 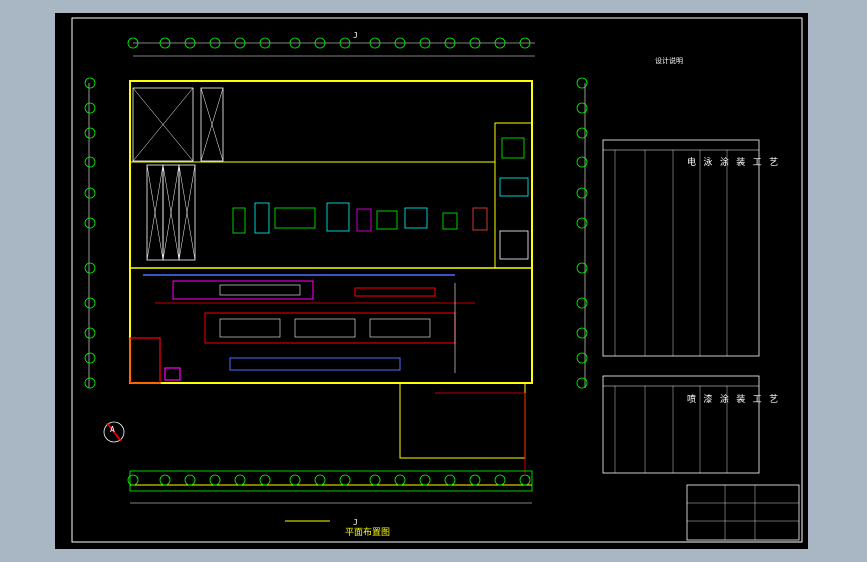 What do you see at coordinates (355, 35) in the screenshot?
I see `grid-top-label: J` at bounding box center [355, 35].